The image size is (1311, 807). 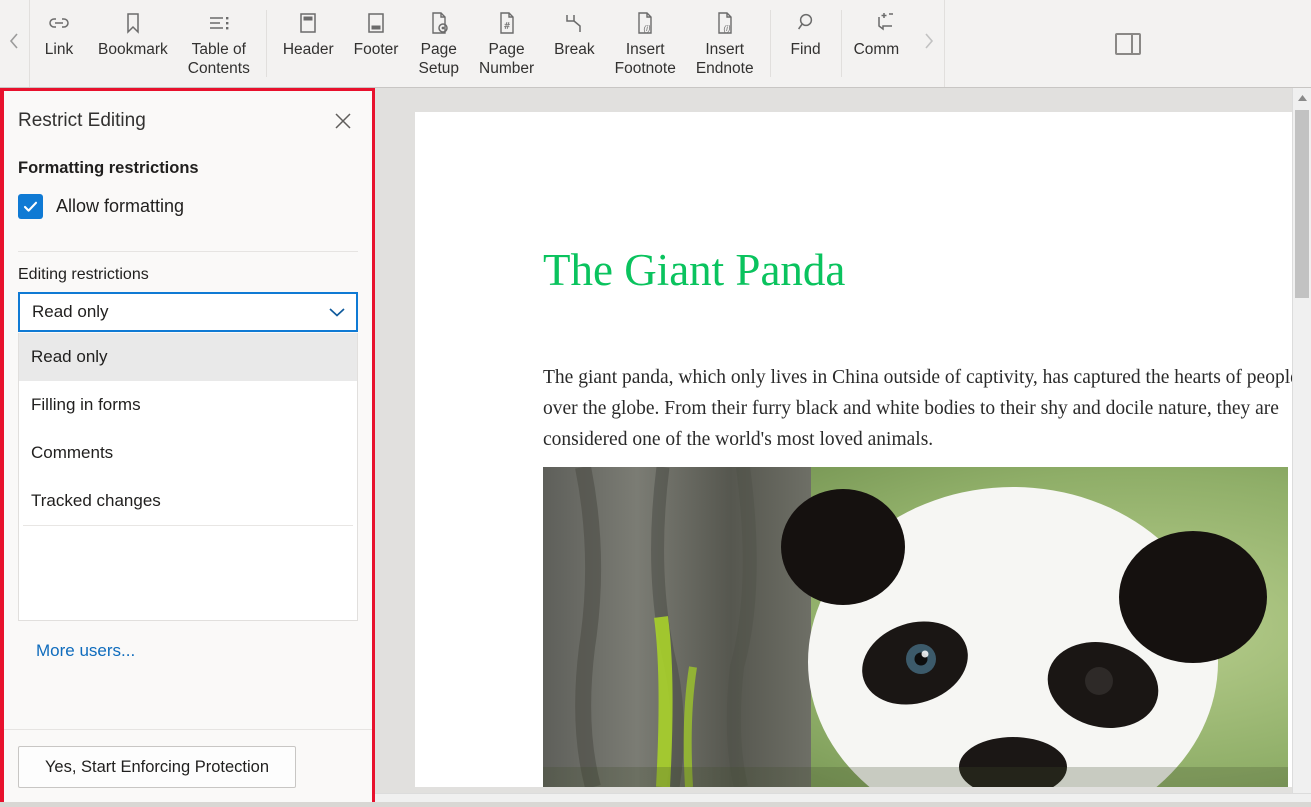 I want to click on ribbon-button-comment: Comm, so click(x=881, y=43).